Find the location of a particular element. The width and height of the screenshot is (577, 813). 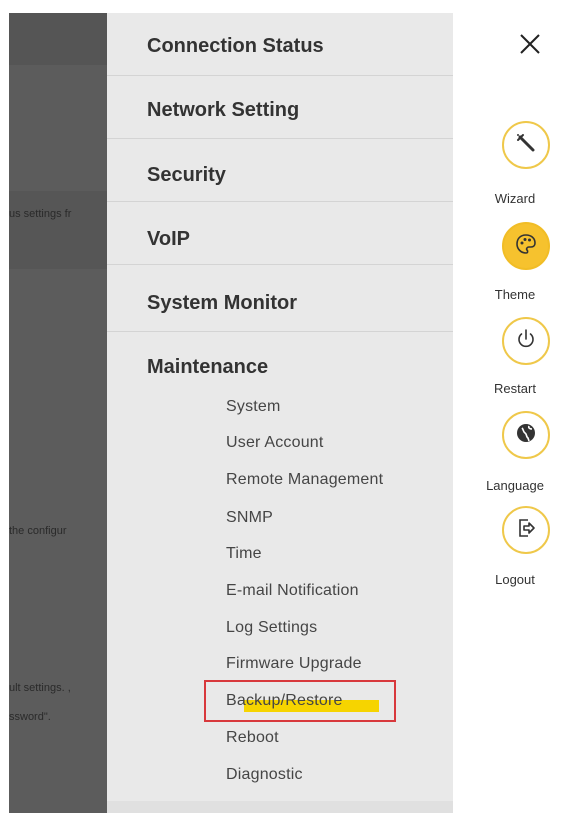

menu-item-connection-status: Connection Status is located at coordinates (280, 44).